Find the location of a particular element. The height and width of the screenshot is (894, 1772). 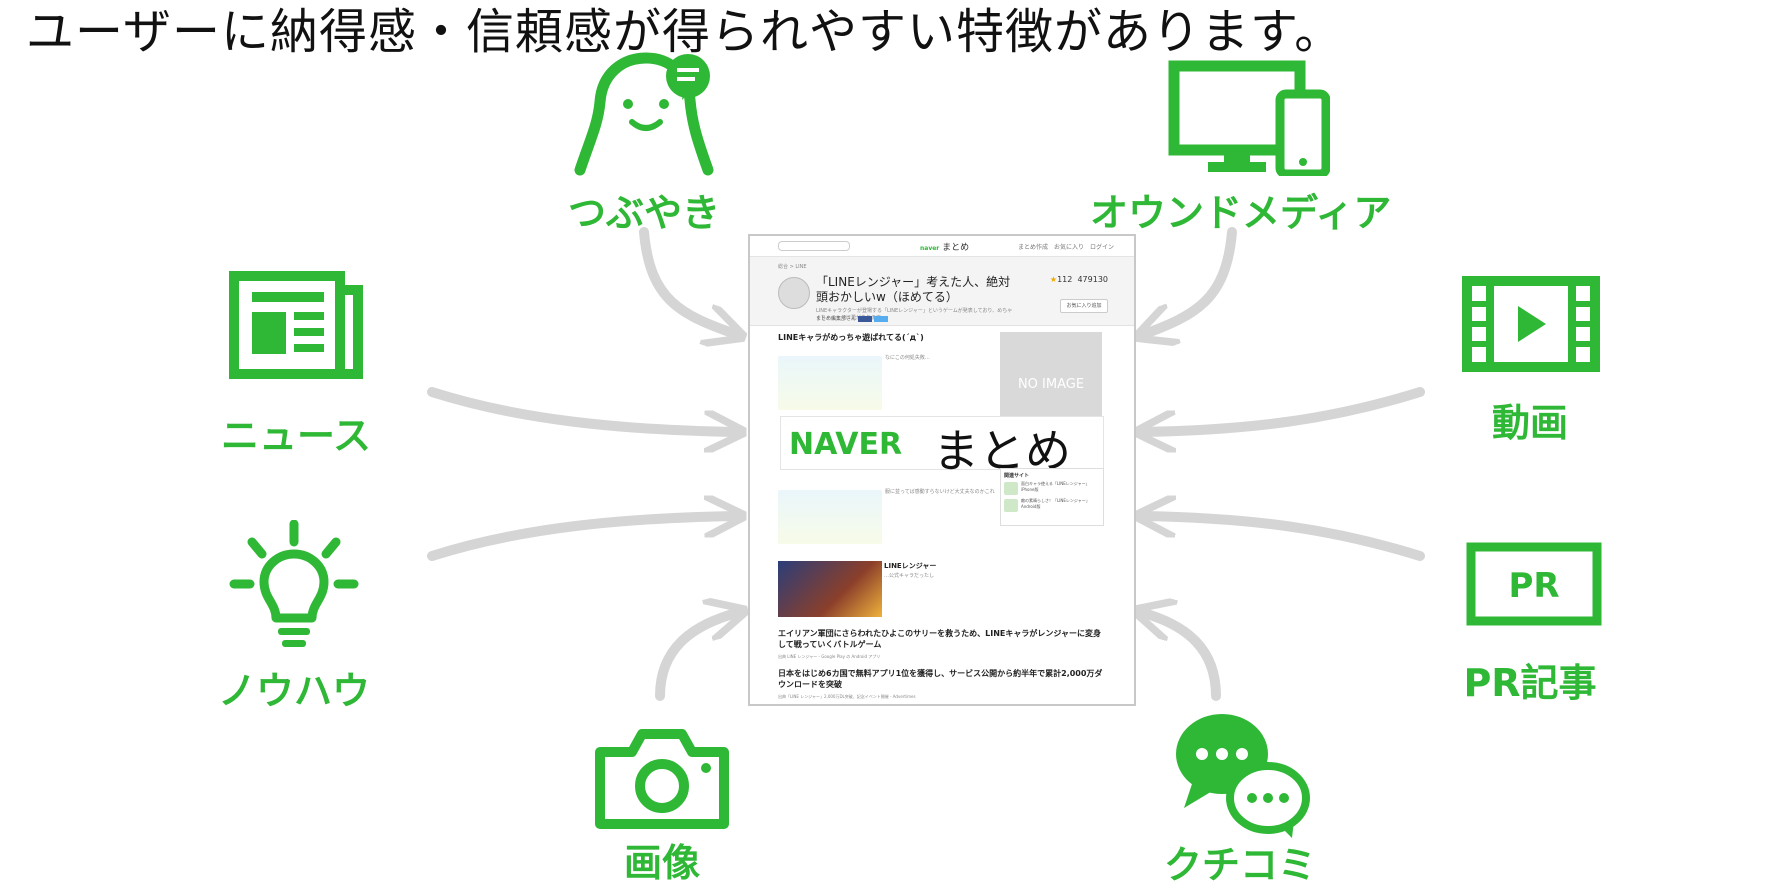

label-image: 画像 is located at coordinates (661, 863).